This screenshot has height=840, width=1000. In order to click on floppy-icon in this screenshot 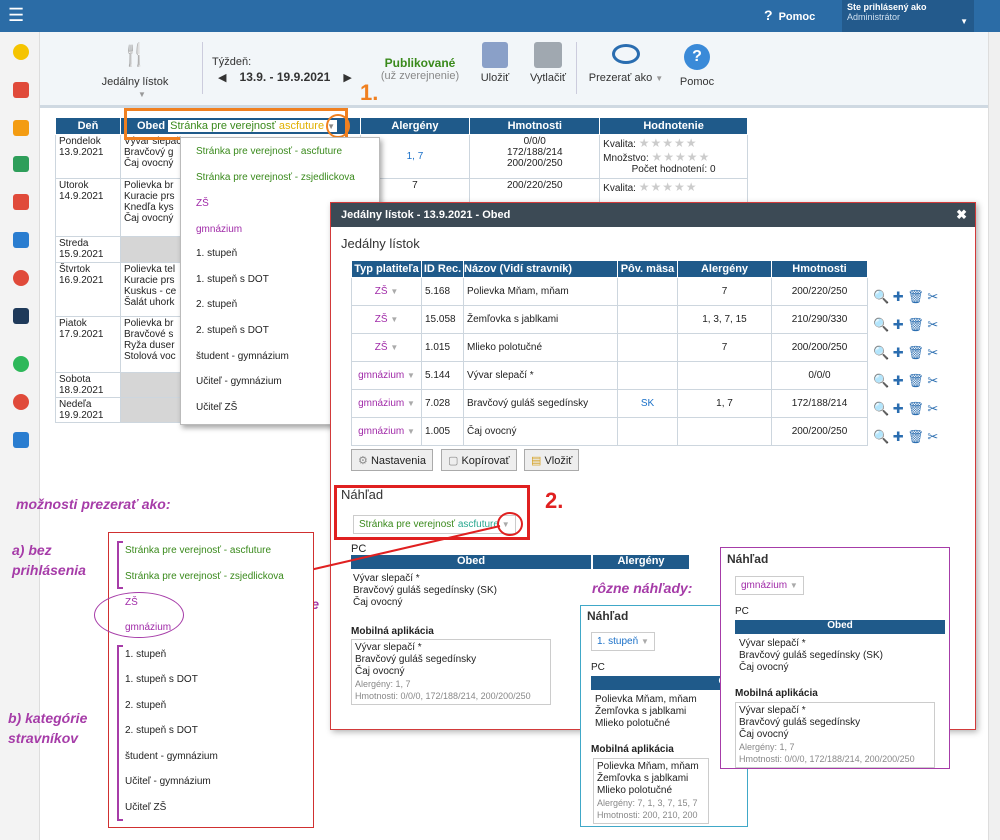, I will do `click(495, 55)`.